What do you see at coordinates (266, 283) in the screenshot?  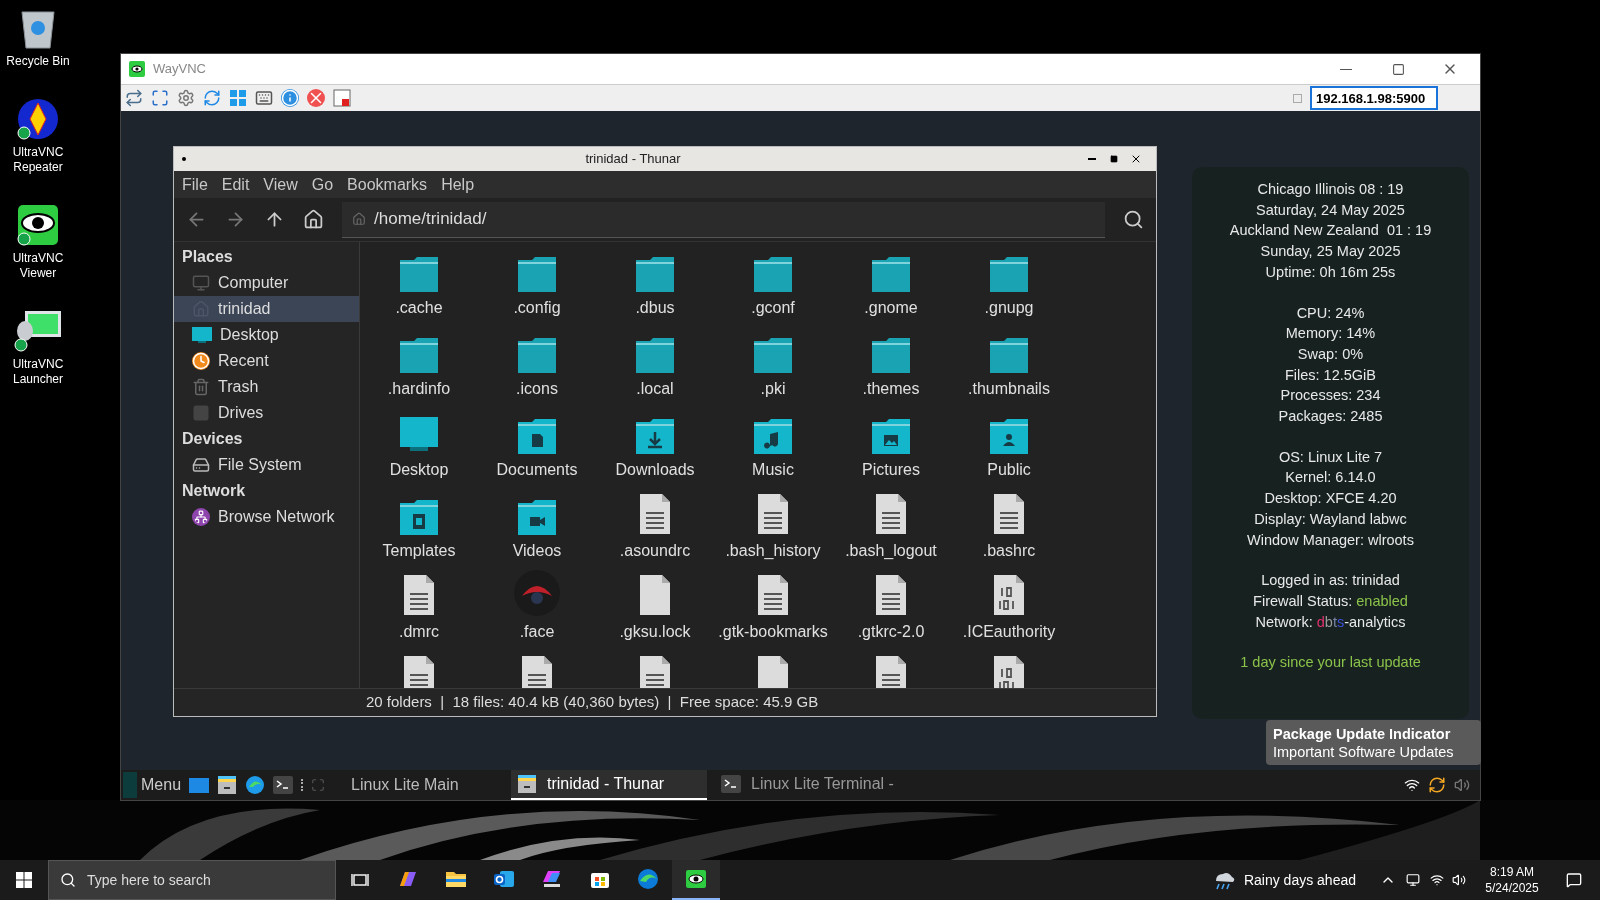 I see `sidebar-item: Computer` at bounding box center [266, 283].